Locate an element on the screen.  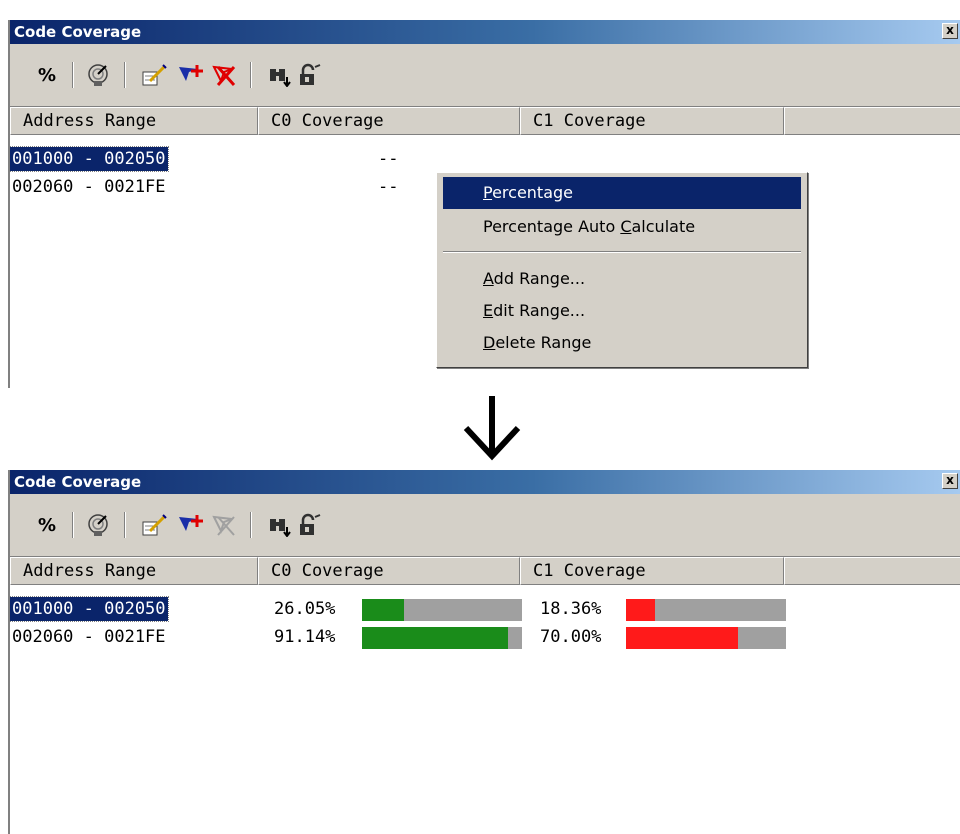
c1-percent-label: 70.00% is located at coordinates (571, 637).